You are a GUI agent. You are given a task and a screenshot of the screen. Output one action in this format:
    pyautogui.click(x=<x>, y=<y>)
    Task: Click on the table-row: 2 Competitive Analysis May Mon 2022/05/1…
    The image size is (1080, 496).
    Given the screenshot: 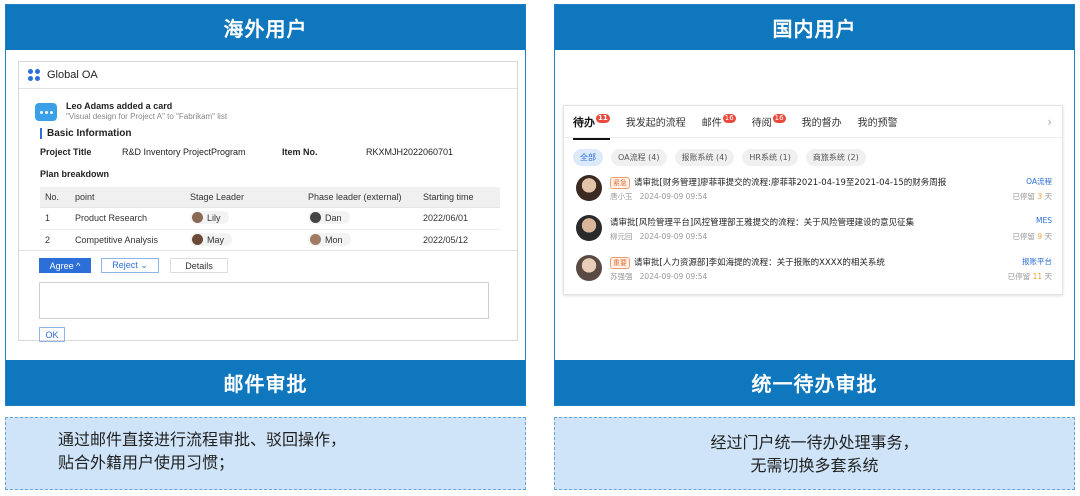 What is the action you would take?
    pyautogui.click(x=270, y=240)
    